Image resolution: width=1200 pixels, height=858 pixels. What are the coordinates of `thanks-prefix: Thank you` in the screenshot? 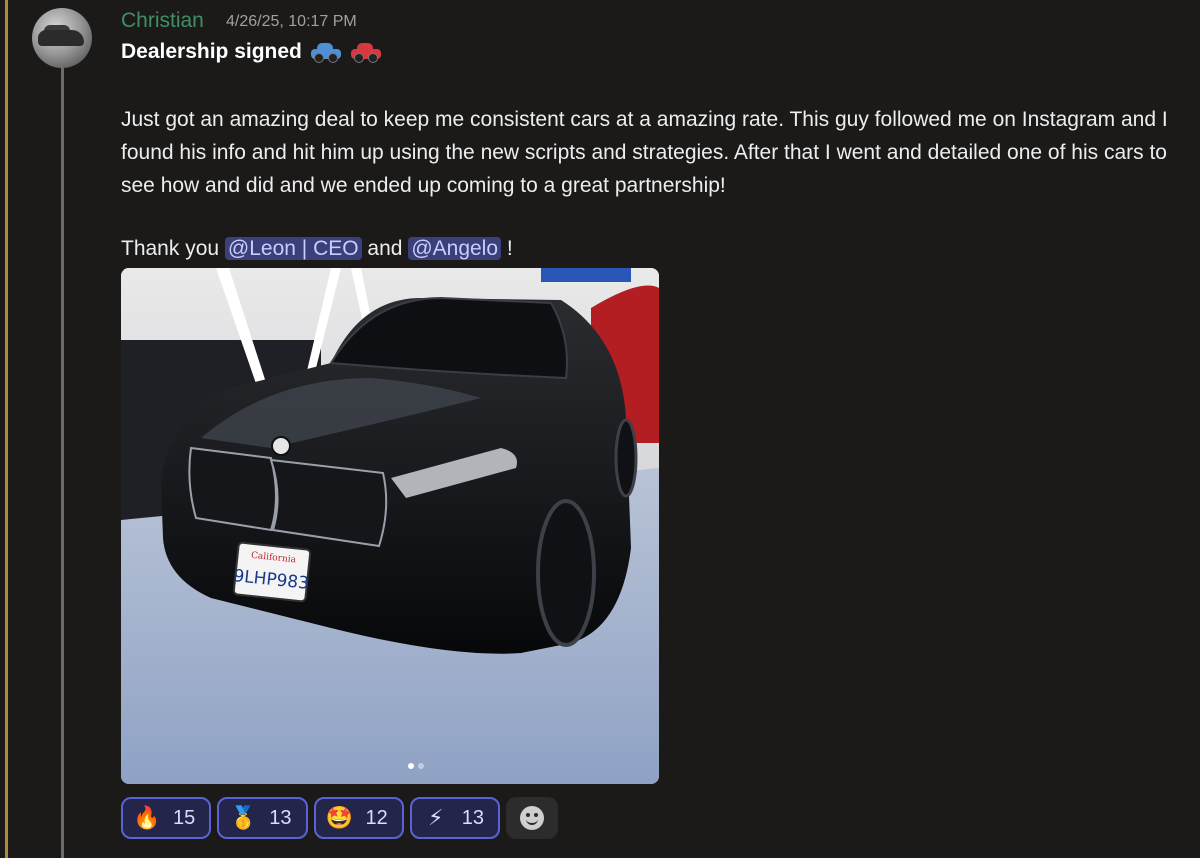 It's located at (170, 248).